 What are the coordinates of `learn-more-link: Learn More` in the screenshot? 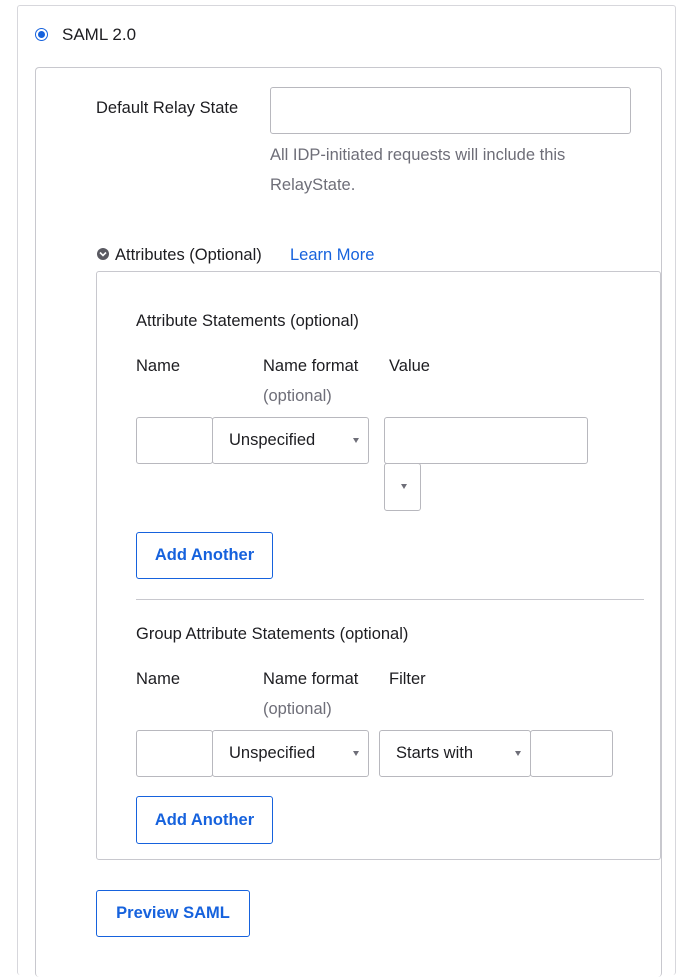 It's located at (332, 255).